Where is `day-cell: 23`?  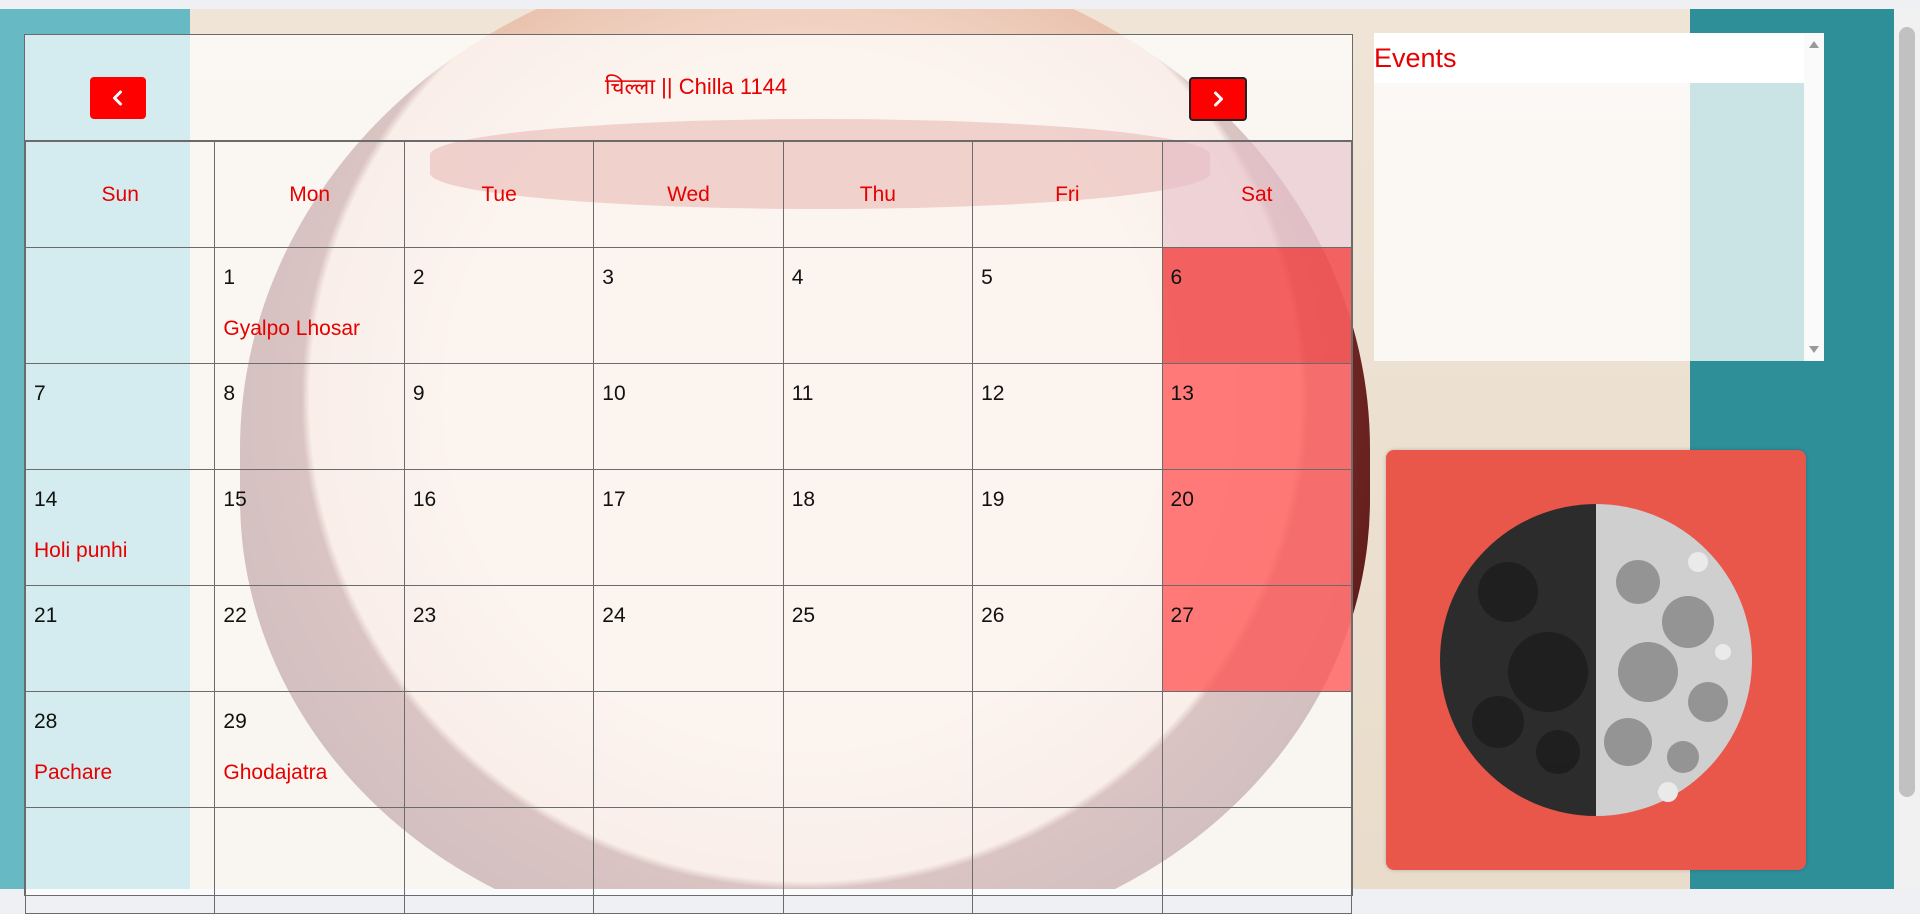 day-cell: 23 is located at coordinates (499, 638).